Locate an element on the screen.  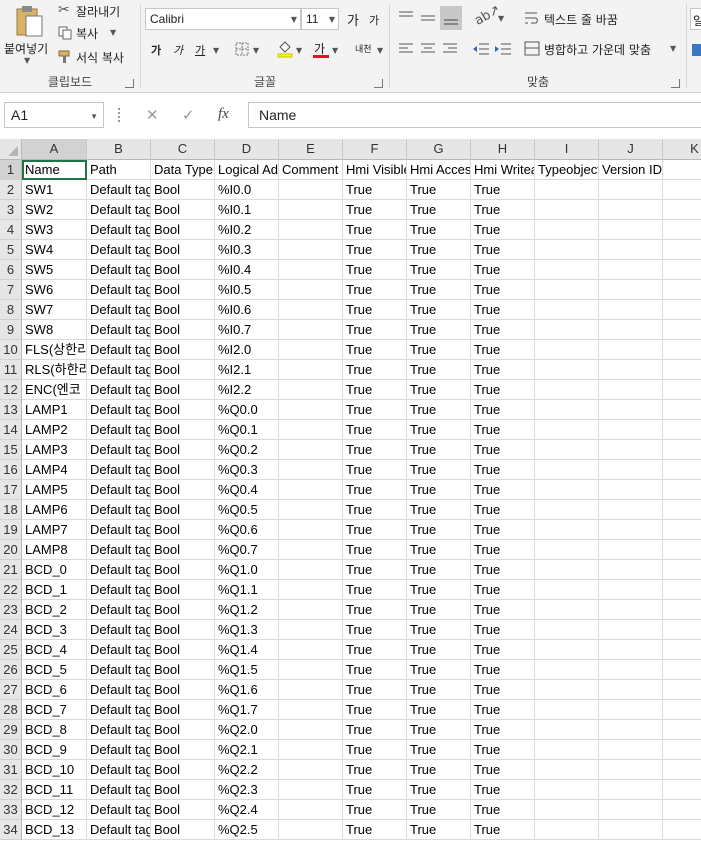
cell-g24: True is located at coordinates (439, 630).